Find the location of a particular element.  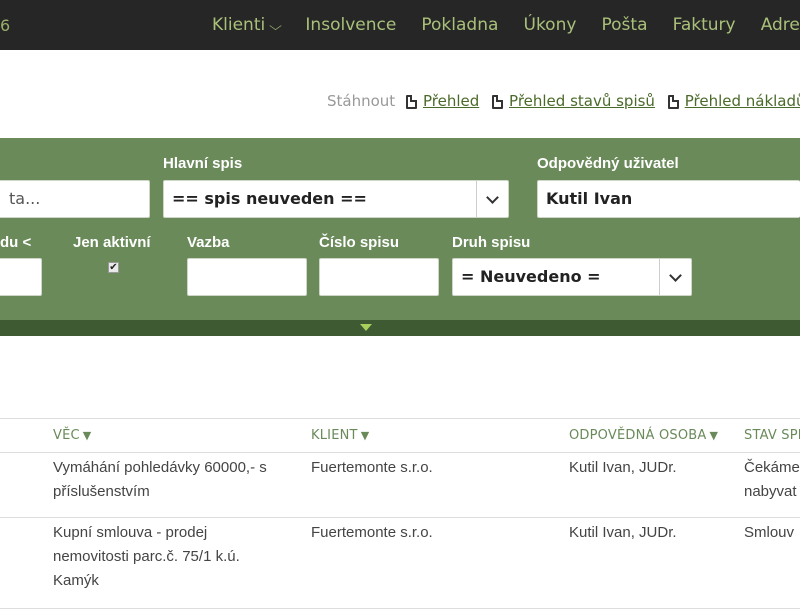

uzivatel-label: Odpovědný uživatel is located at coordinates (608, 163).